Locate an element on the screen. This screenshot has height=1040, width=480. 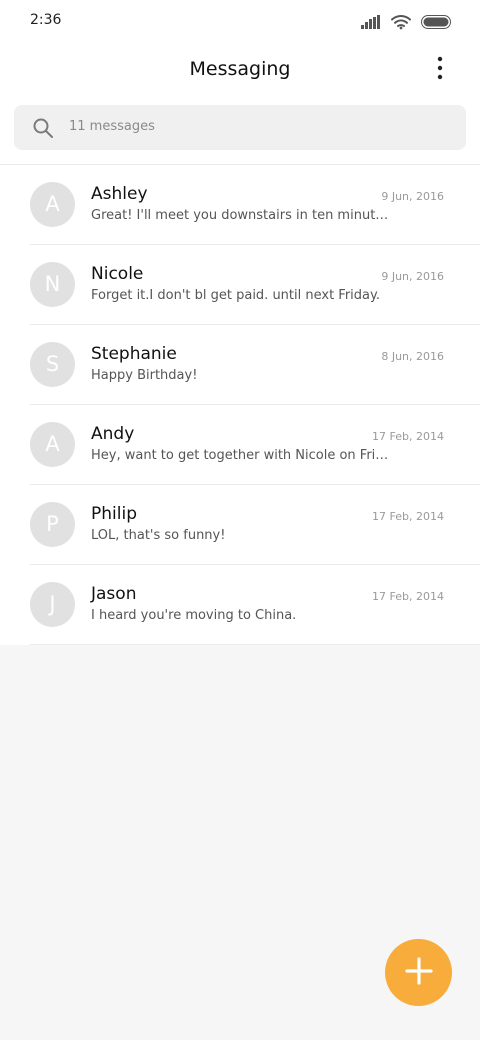
page-title: Messaging is located at coordinates (240, 69).